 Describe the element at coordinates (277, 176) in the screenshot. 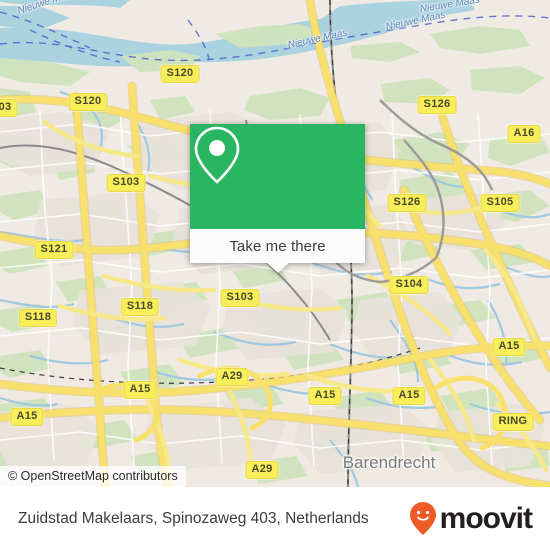

I see `popup-marker-area` at that location.